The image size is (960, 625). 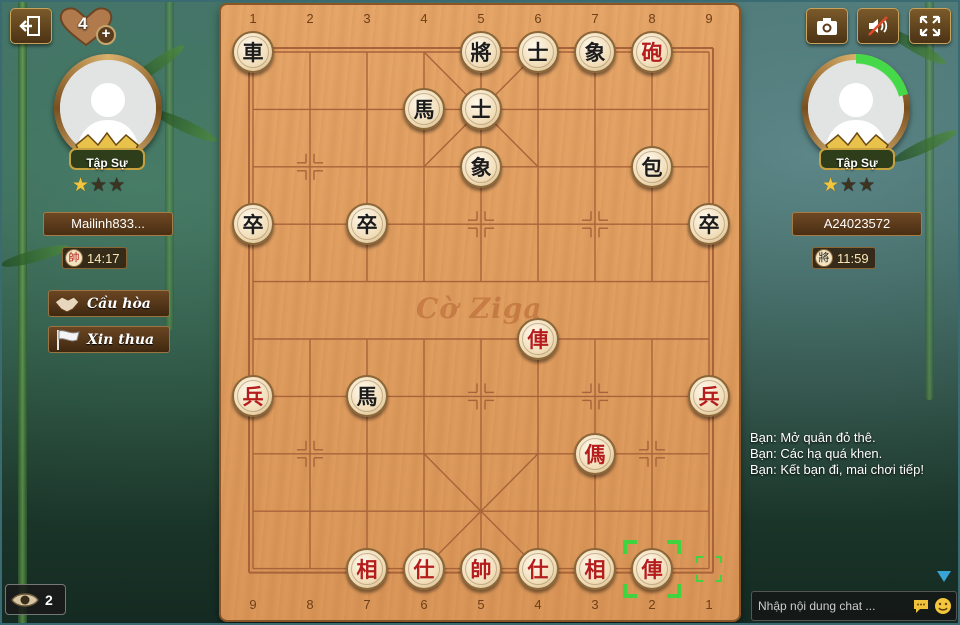 I want to click on right-clock-time: 11:59, so click(x=853, y=258).